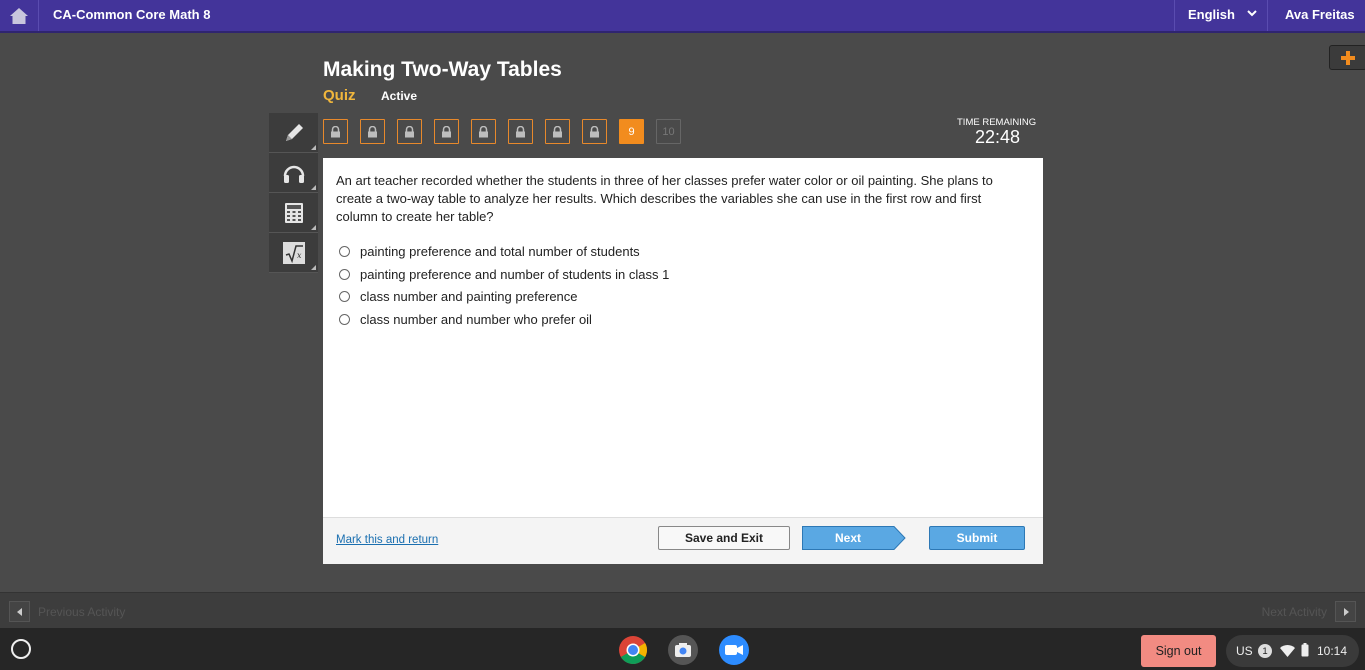  Describe the element at coordinates (339, 95) in the screenshot. I see `quiz-type-label: Quiz` at that location.